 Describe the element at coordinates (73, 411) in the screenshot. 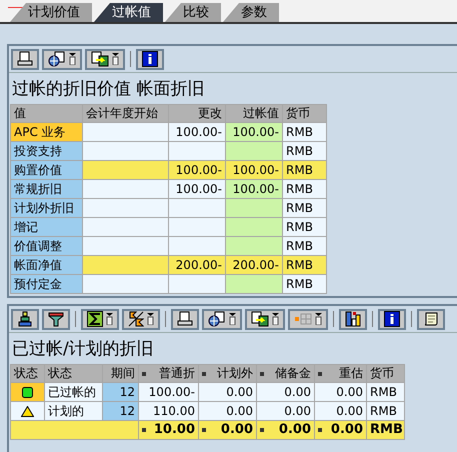

I see `table-cell: 计划的` at that location.